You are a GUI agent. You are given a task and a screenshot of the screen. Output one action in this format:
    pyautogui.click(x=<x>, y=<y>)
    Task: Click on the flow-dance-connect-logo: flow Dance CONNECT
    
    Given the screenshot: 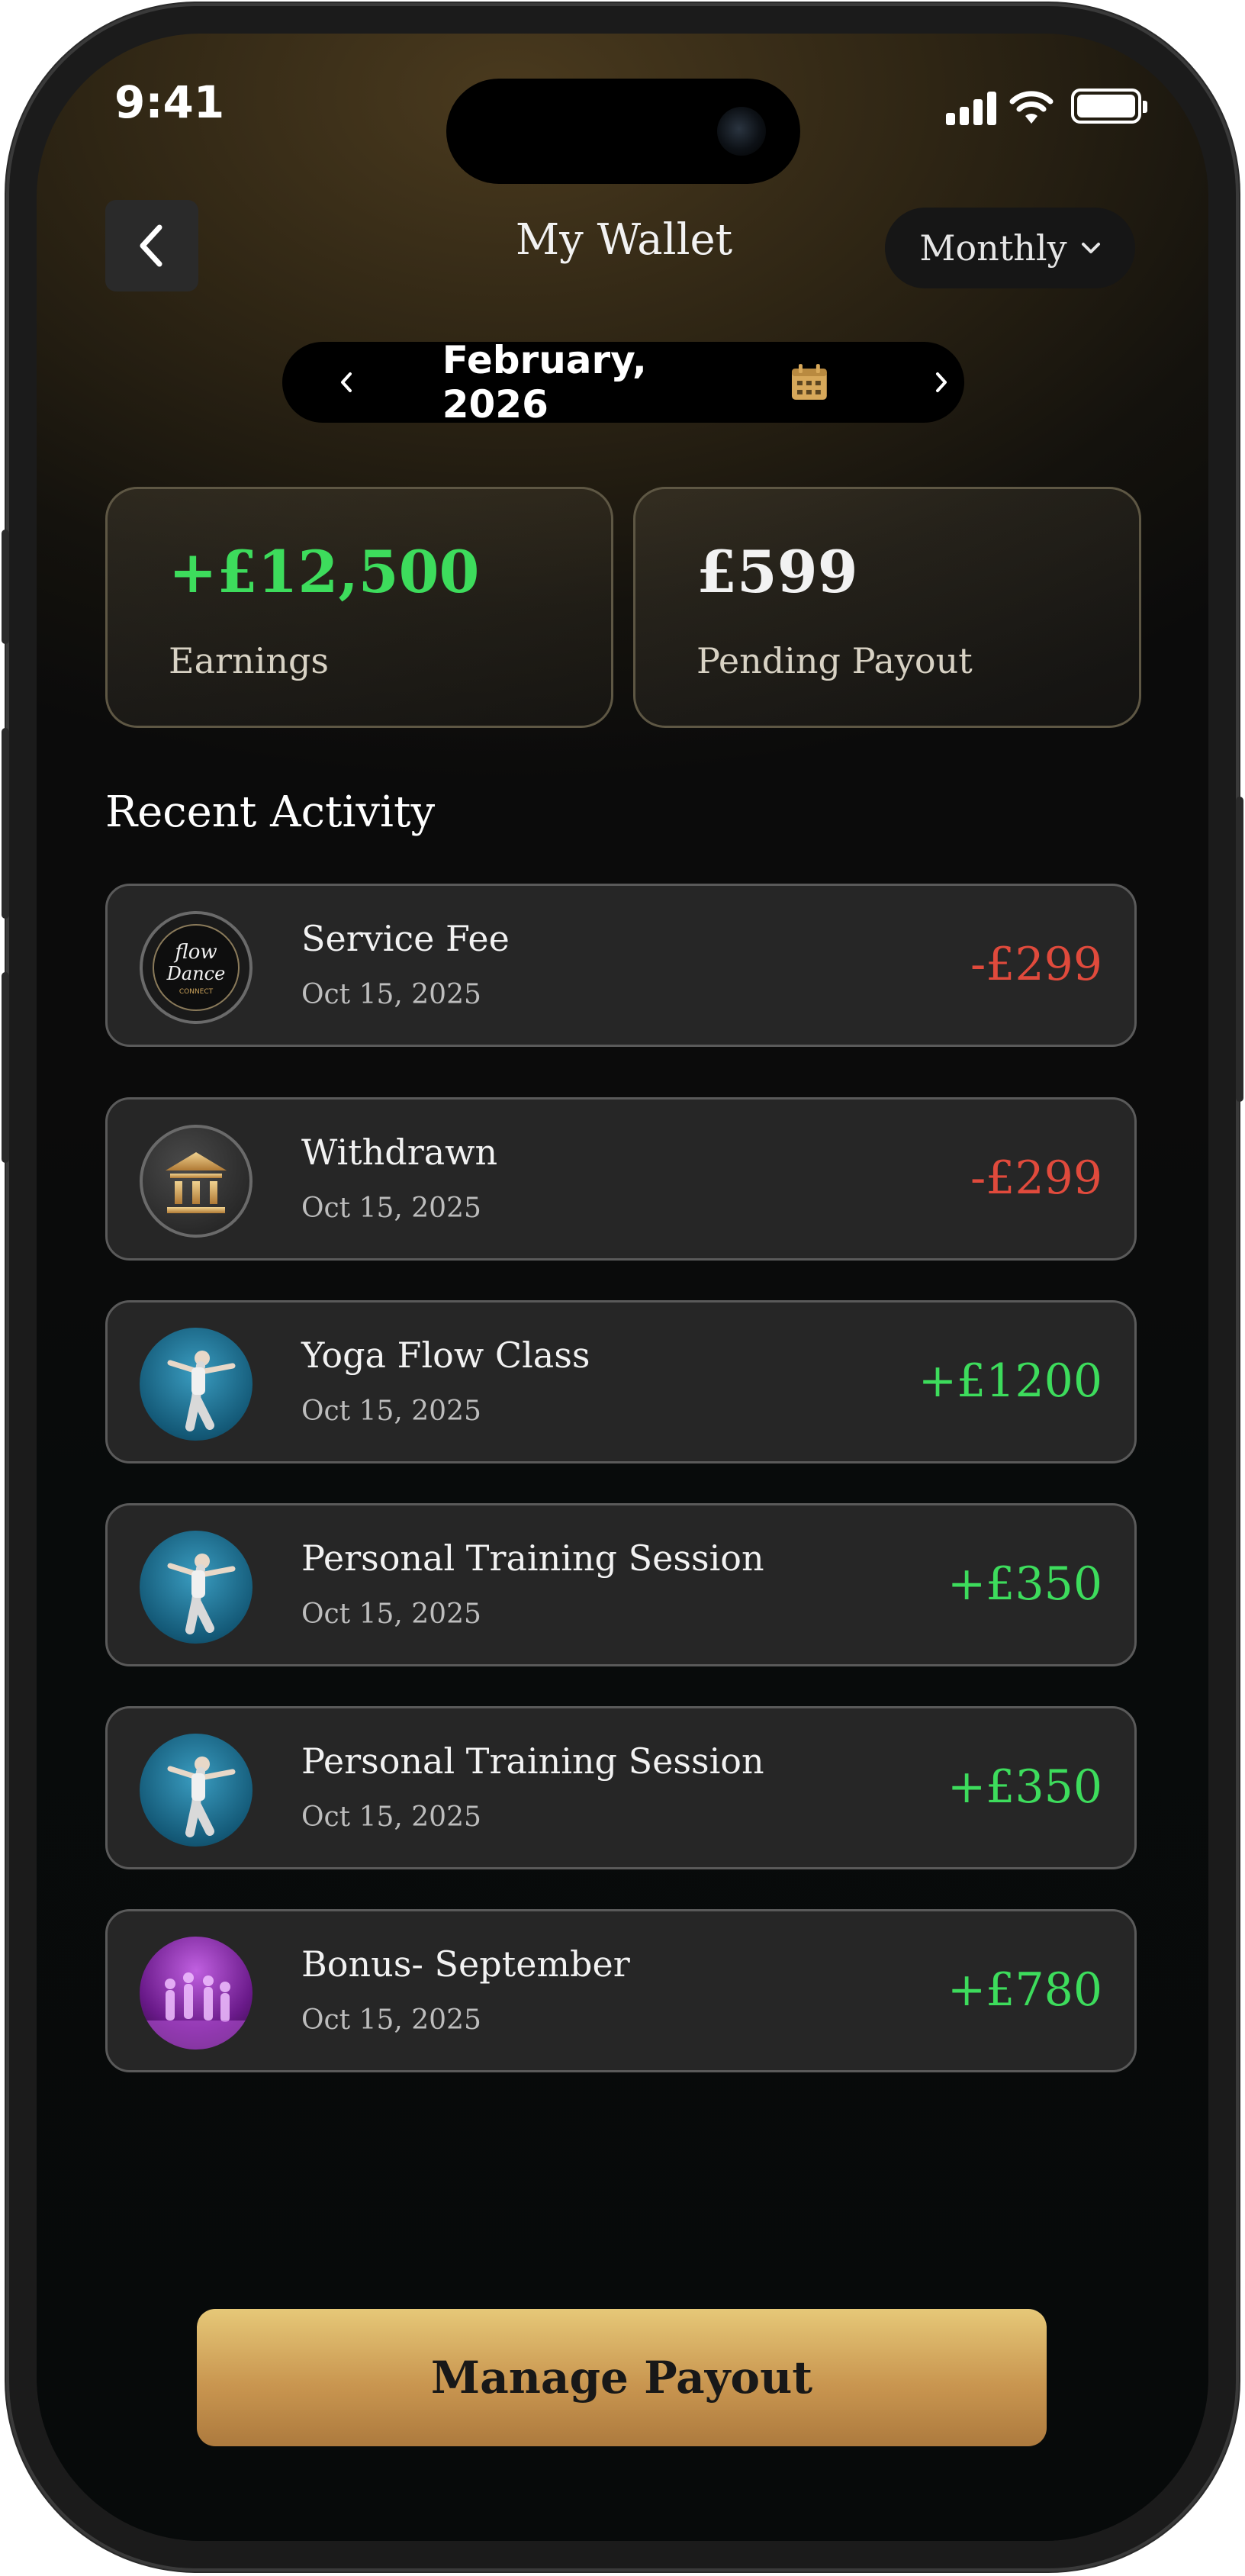 What is the action you would take?
    pyautogui.click(x=196, y=967)
    